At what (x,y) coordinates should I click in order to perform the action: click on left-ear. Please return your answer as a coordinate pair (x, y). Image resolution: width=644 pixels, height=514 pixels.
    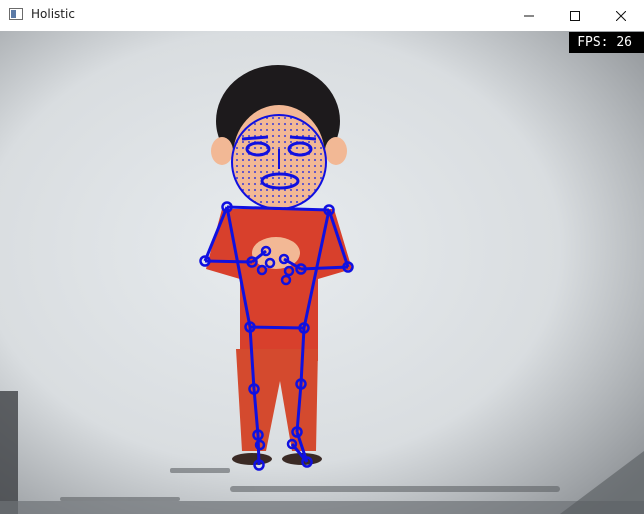
    Looking at the image, I should click on (222, 151).